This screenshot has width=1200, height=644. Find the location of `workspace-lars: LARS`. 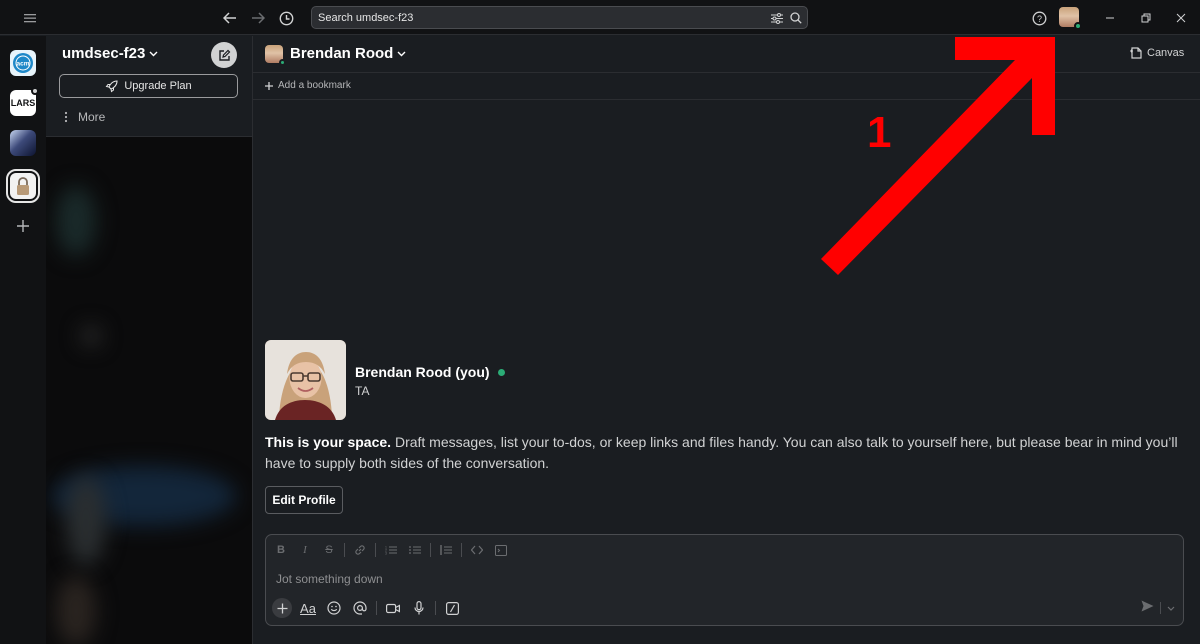

workspace-lars: LARS is located at coordinates (24, 101).